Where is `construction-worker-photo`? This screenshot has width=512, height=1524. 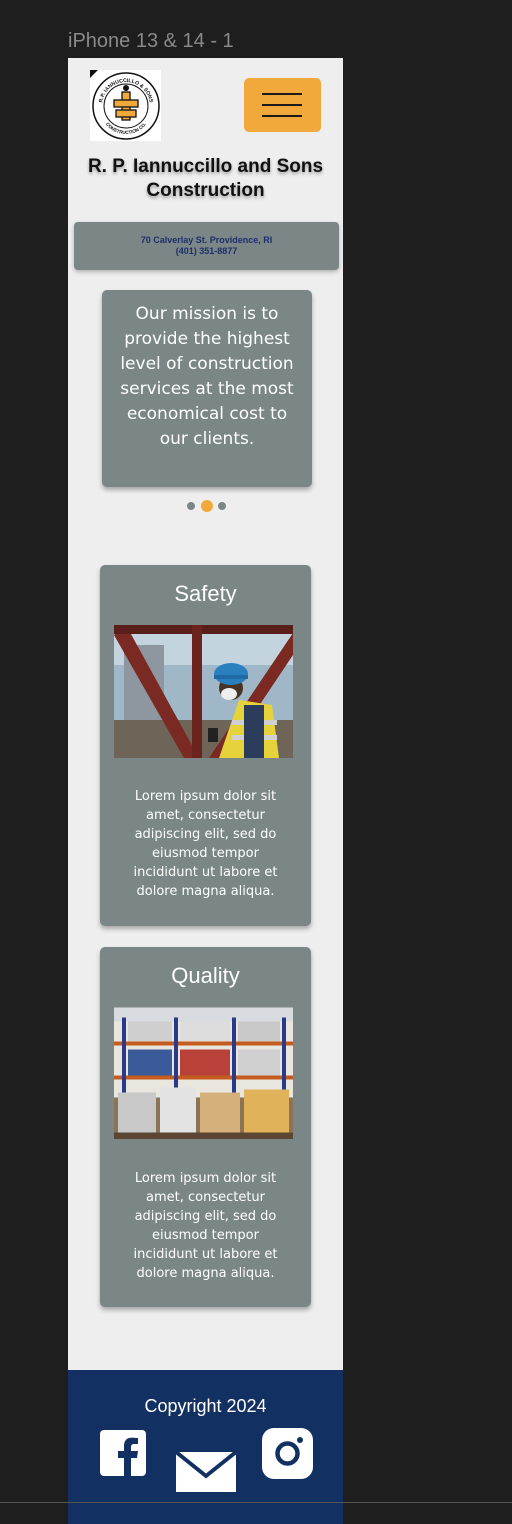 construction-worker-photo is located at coordinates (203, 691).